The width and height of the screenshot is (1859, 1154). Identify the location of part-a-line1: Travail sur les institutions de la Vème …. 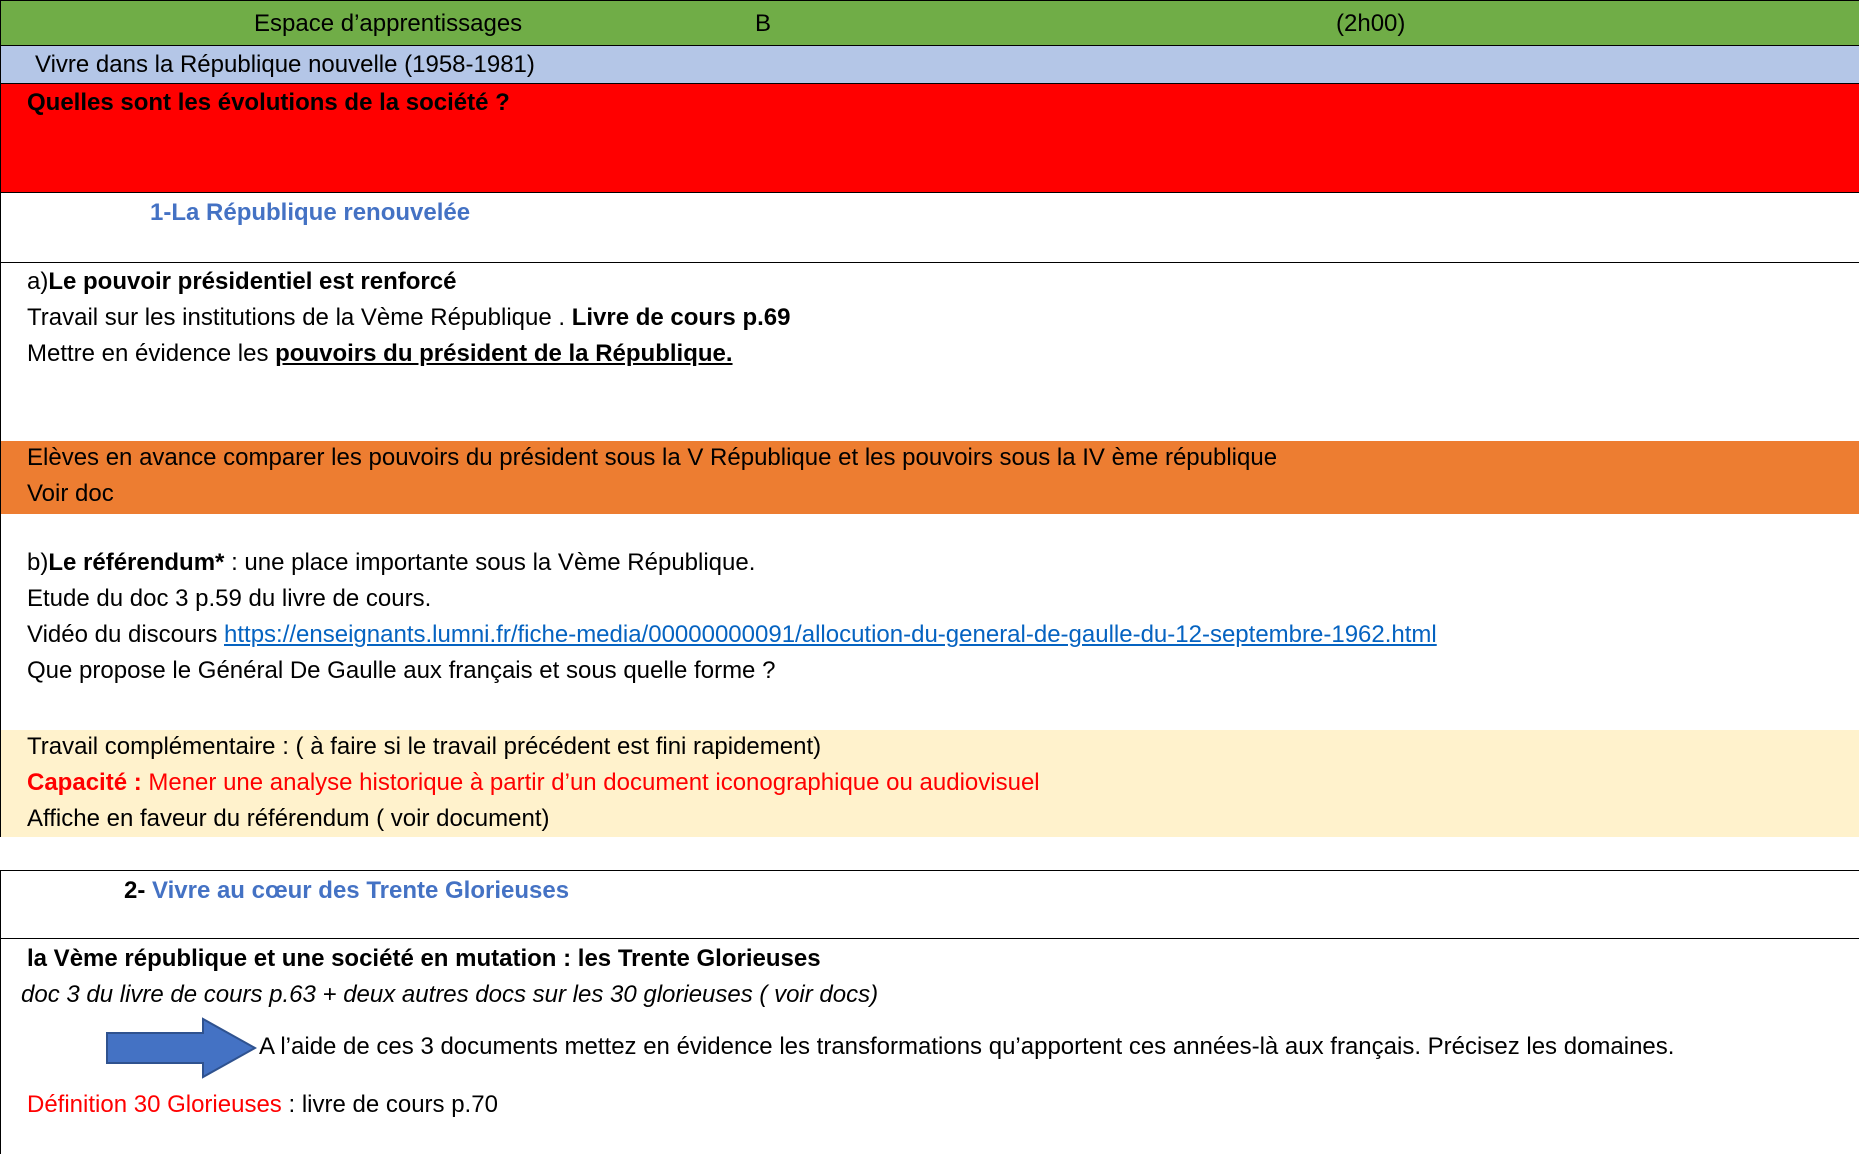
(409, 317).